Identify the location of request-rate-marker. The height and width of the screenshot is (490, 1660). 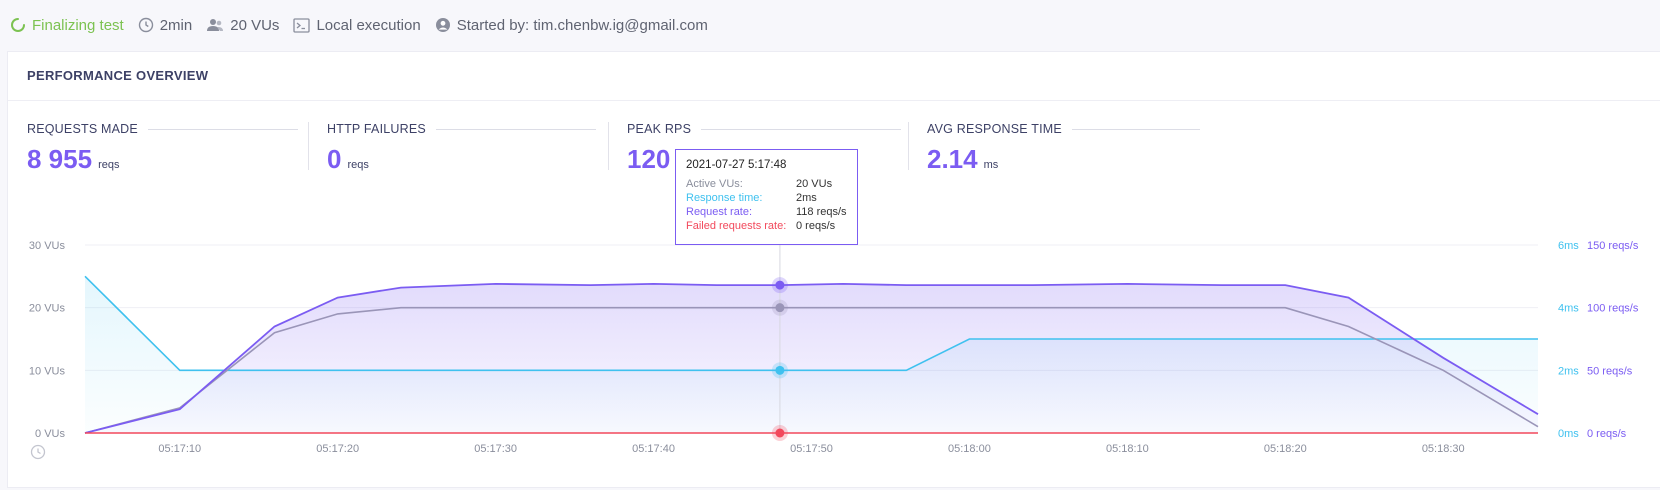
(780, 285).